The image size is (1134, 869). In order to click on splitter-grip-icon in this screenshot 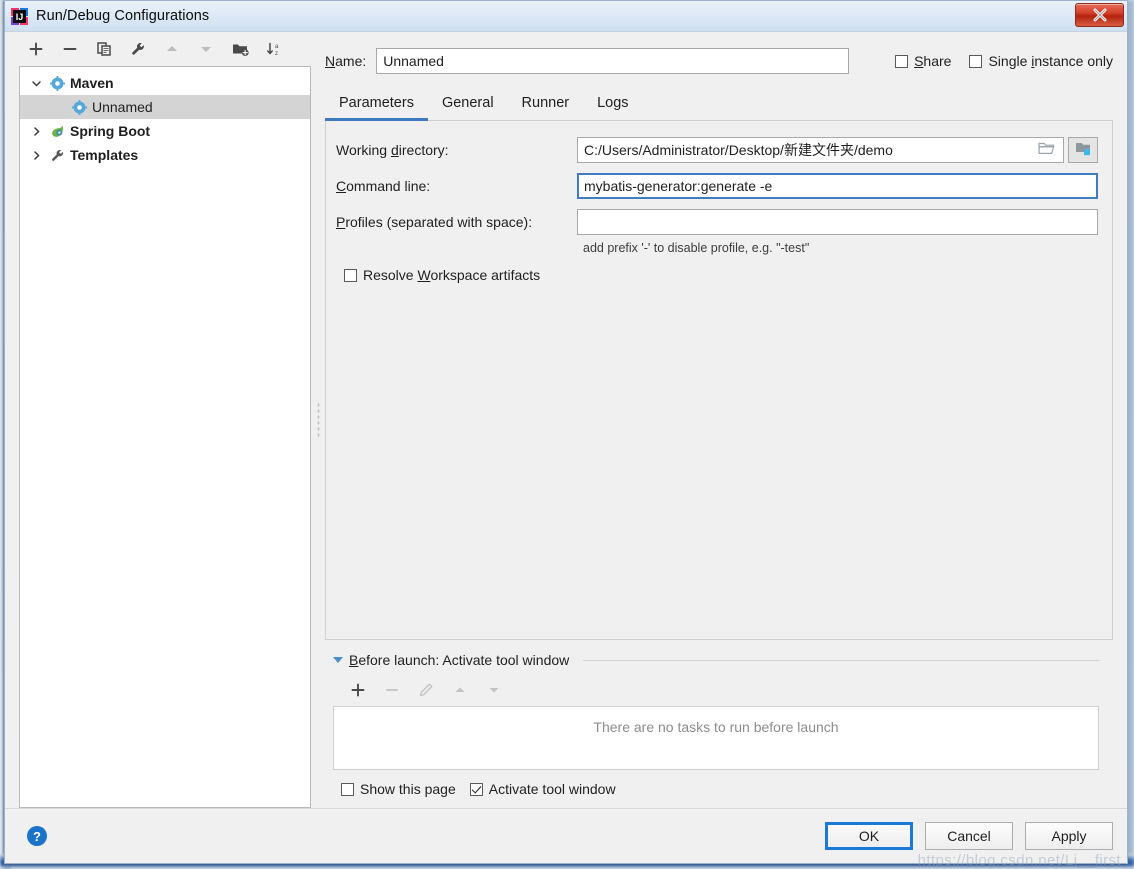, I will do `click(318, 420)`.